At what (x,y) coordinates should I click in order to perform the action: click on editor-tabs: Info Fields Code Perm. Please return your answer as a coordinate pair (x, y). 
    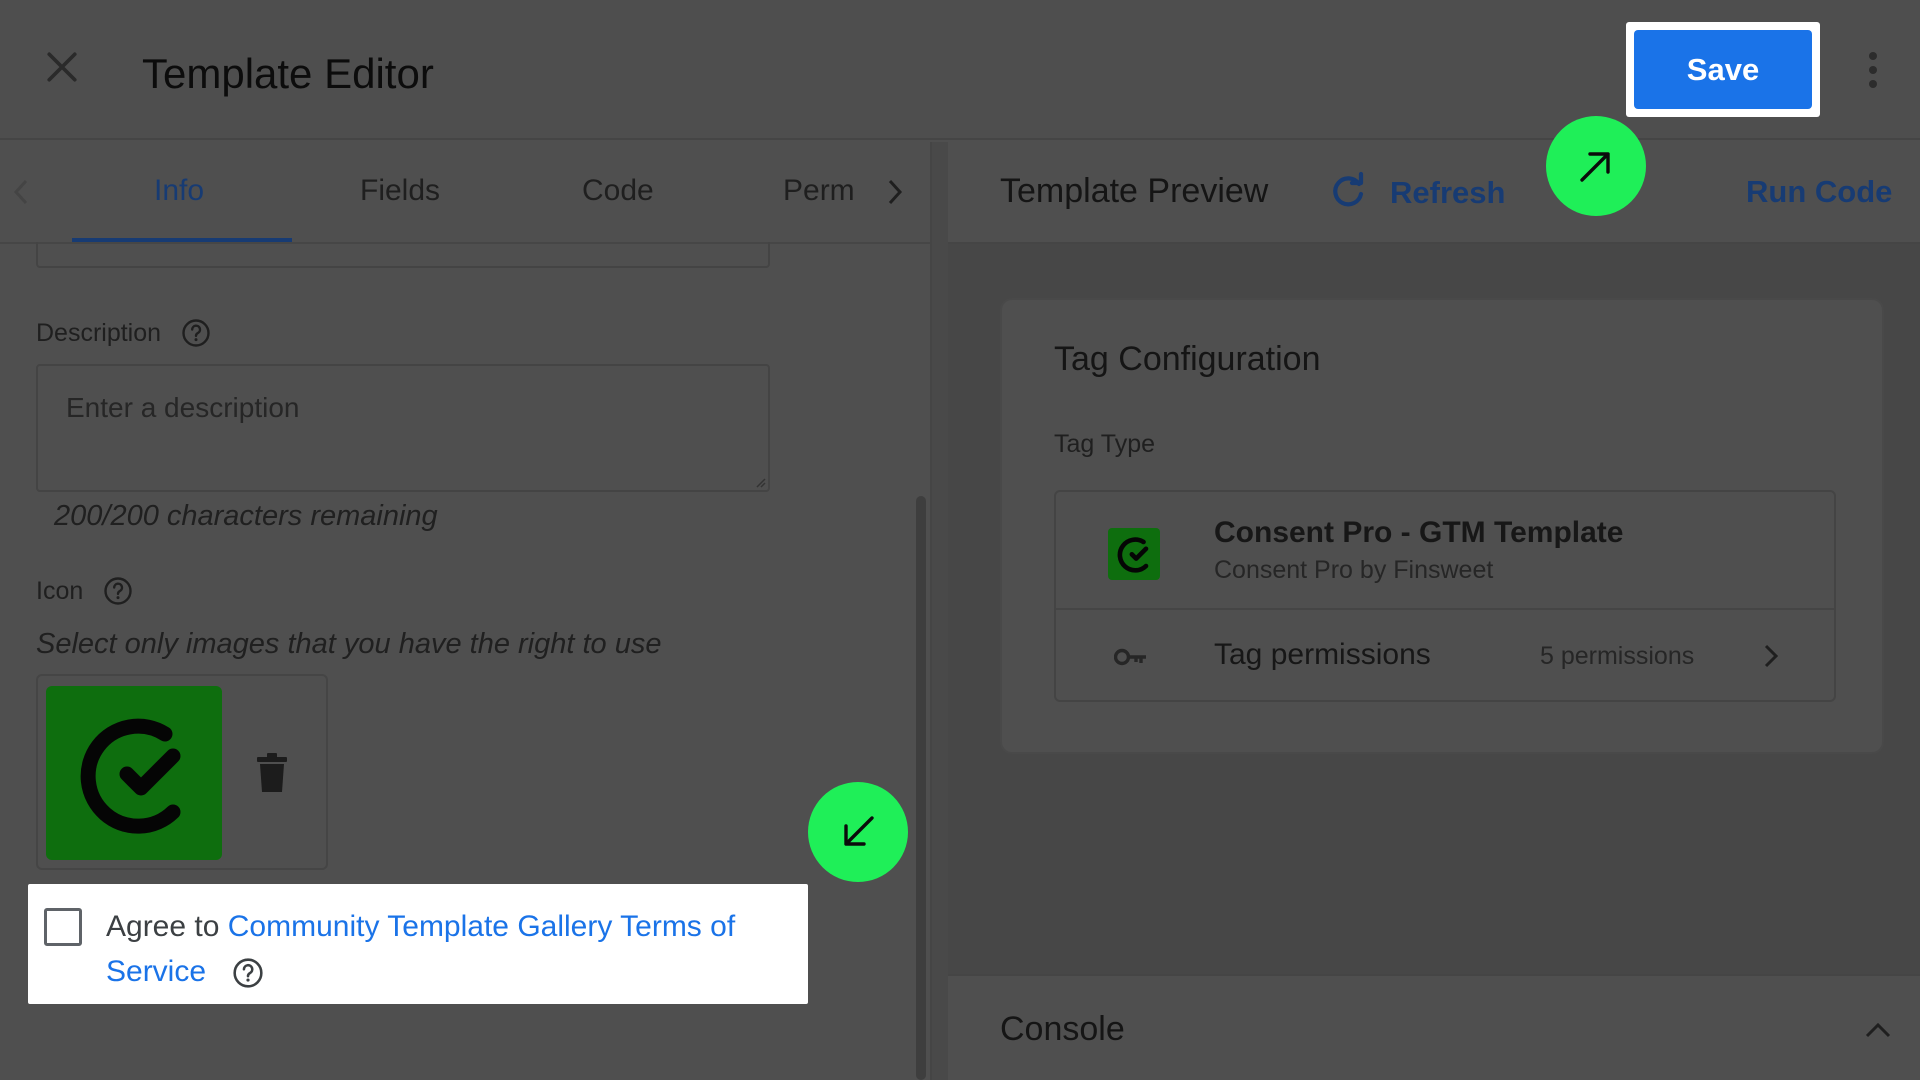
    Looking at the image, I should click on (465, 193).